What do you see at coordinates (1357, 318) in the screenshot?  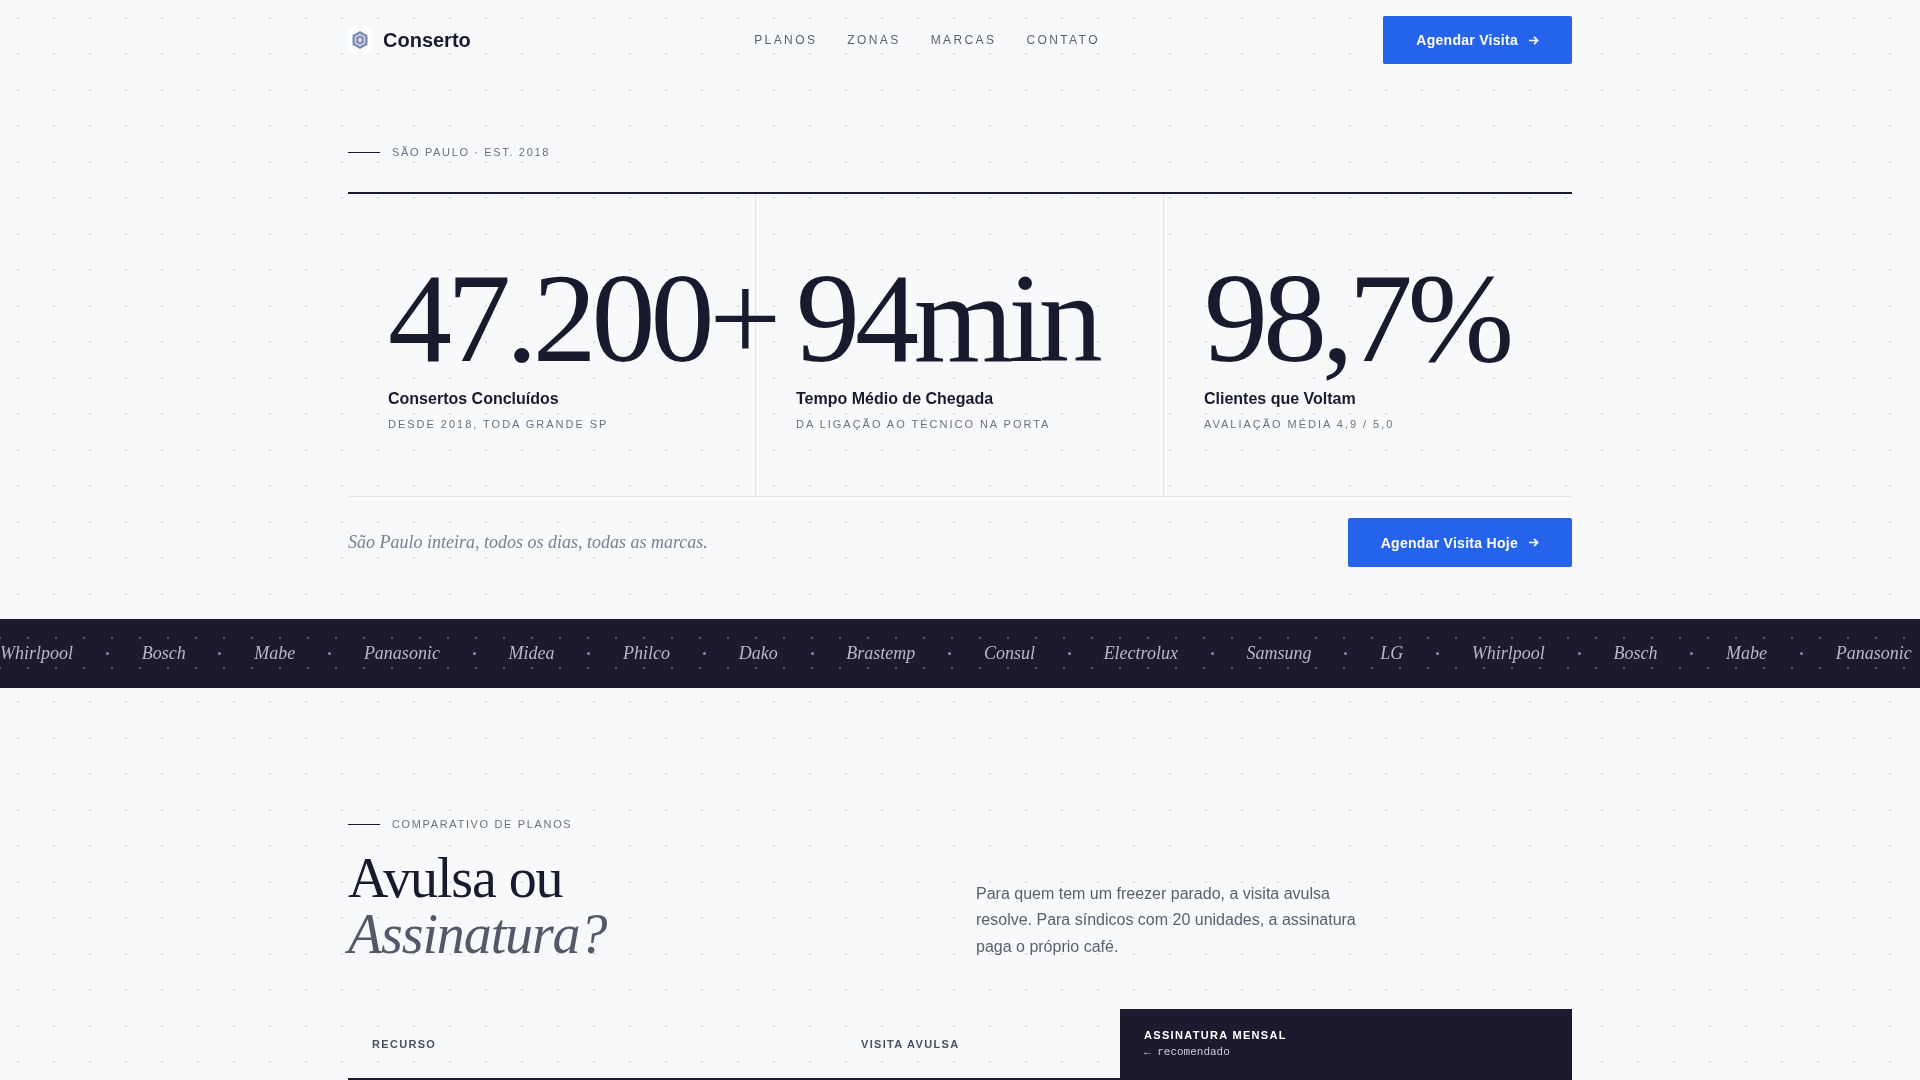 I see `stat-value: 98,7%` at bounding box center [1357, 318].